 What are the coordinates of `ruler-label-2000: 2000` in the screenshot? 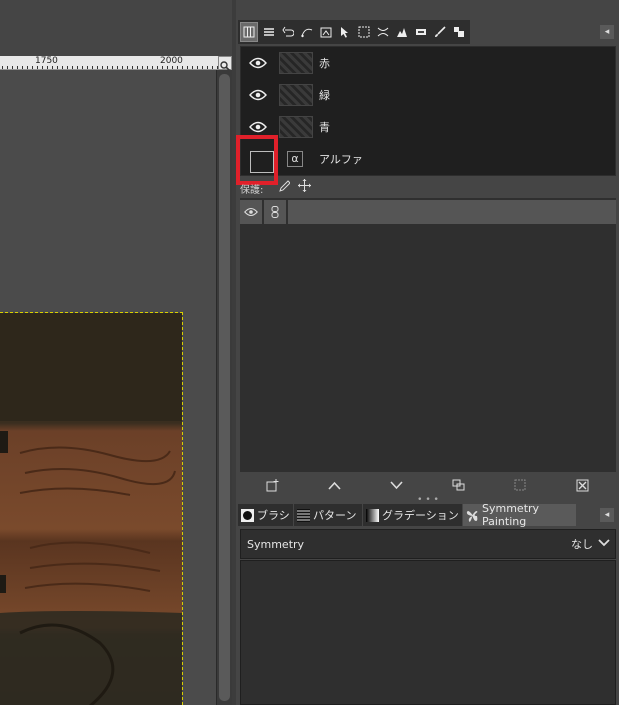 It's located at (171, 61).